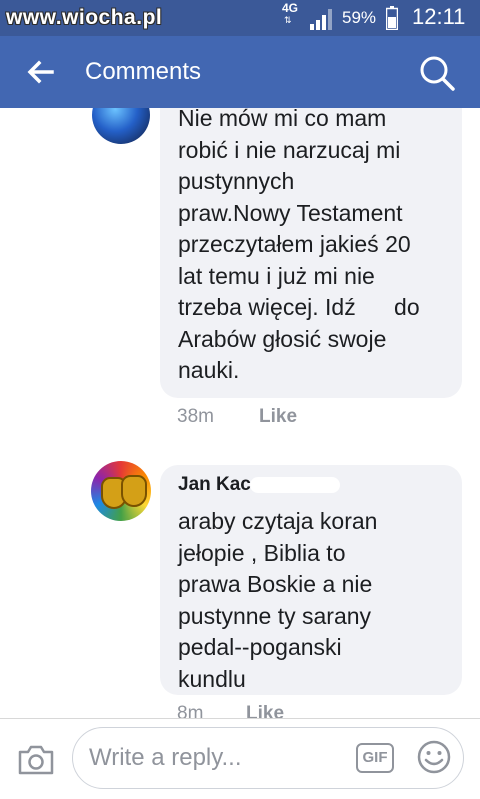 The height and width of the screenshot is (799, 480). Describe the element at coordinates (212, 678) in the screenshot. I see `comment-line: kundlu` at that location.